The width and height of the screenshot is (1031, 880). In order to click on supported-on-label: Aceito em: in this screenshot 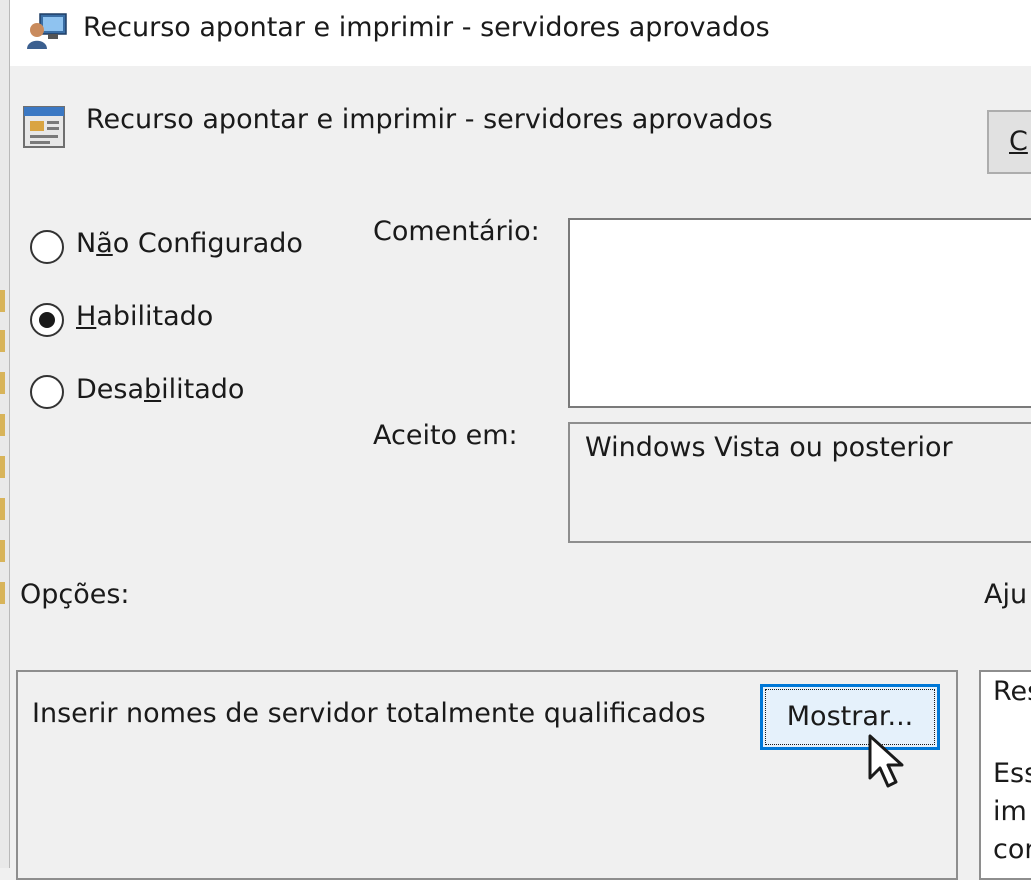, I will do `click(445, 435)`.